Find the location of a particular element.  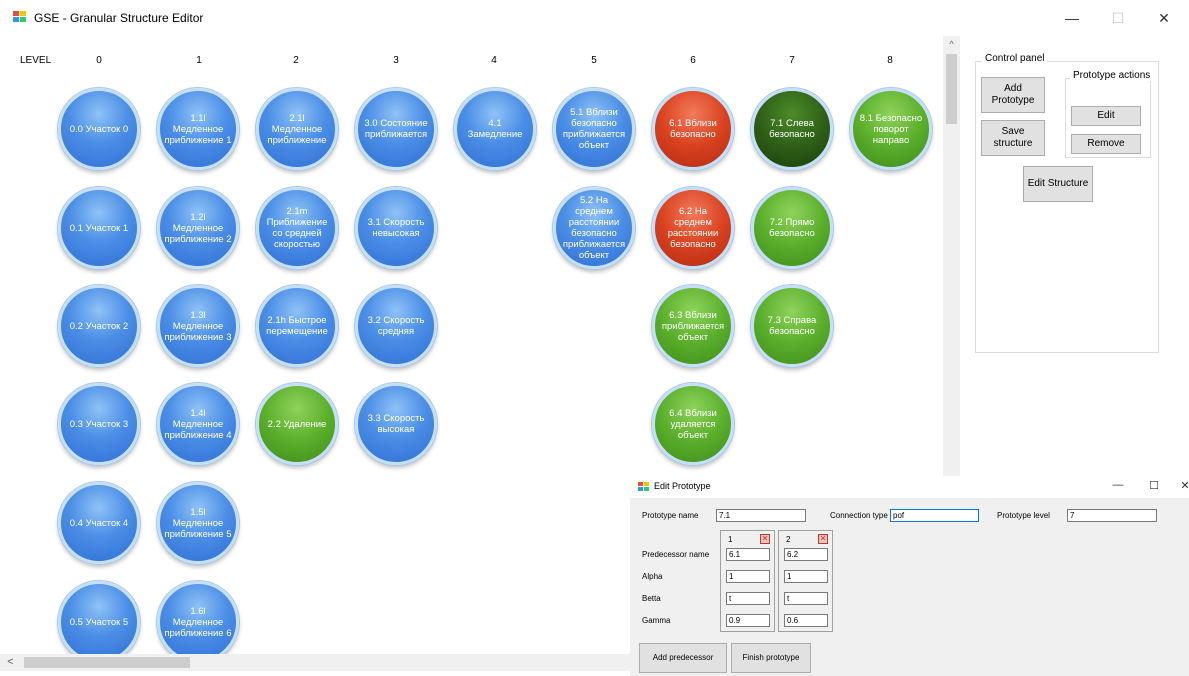

prototype-actions-title: Prototype actions is located at coordinates (1112, 75).